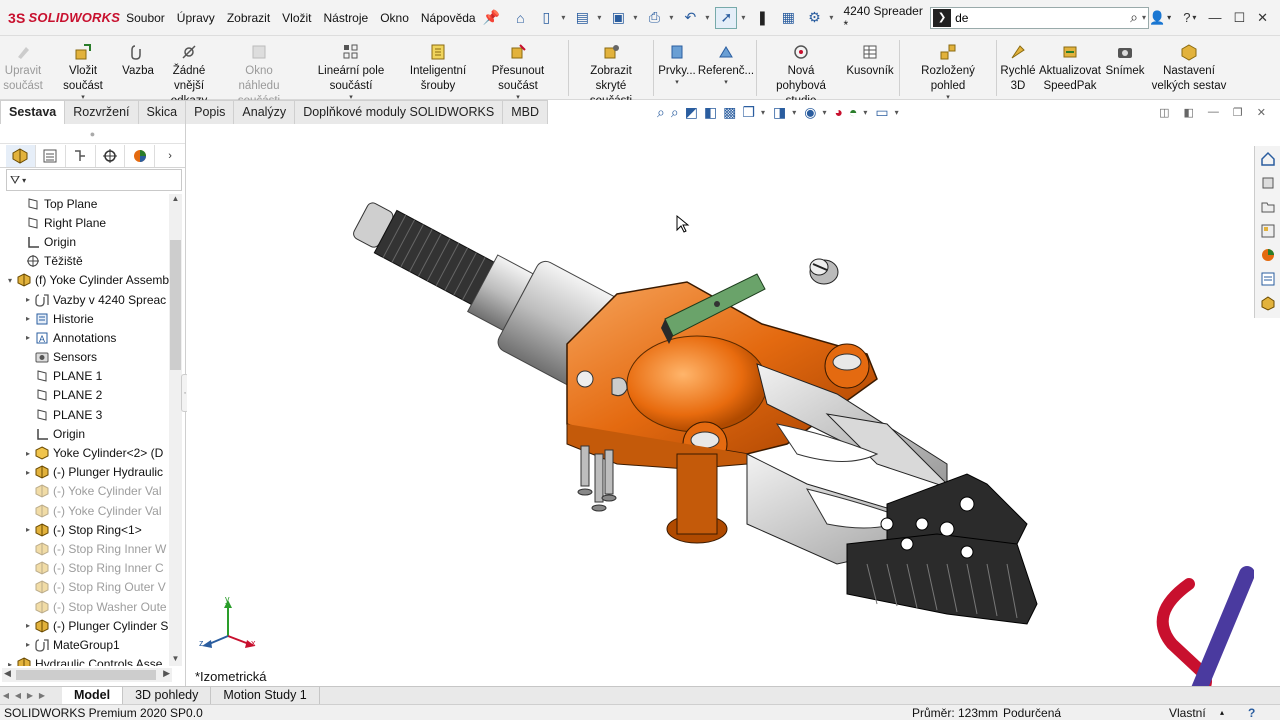  I want to click on smart-fasteners-button: Inteligentní šrouby, so click(438, 65).